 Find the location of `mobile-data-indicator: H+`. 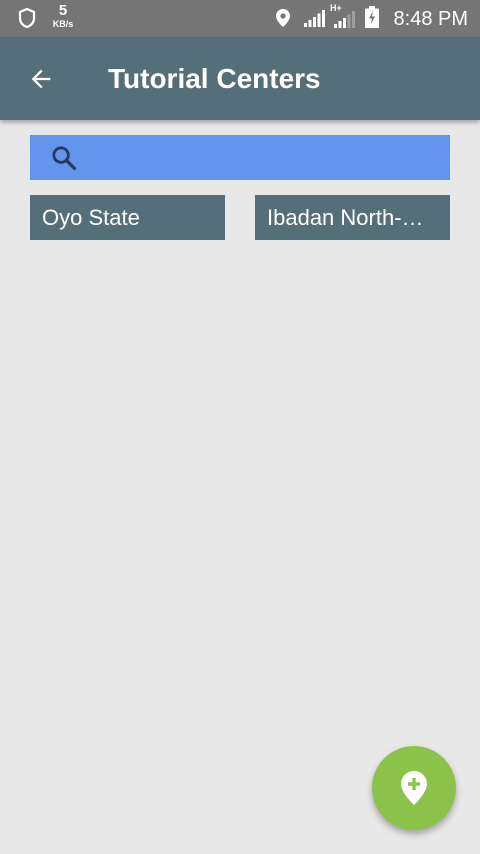

mobile-data-indicator: H+ is located at coordinates (343, 16).